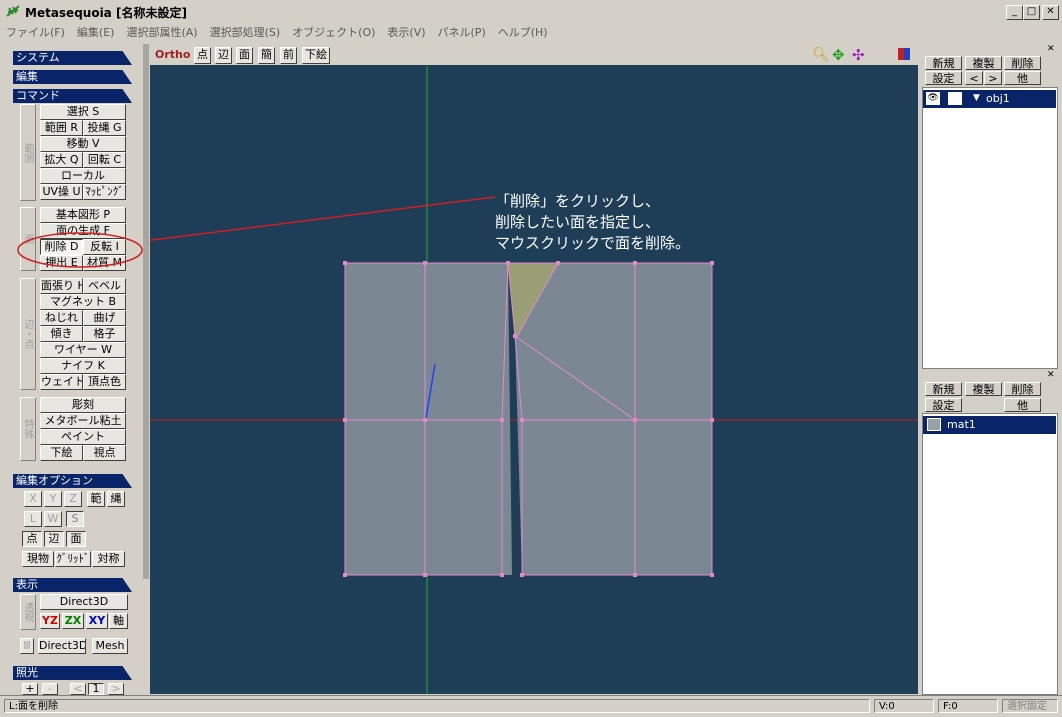 Image resolution: width=1062 pixels, height=717 pixels. What do you see at coordinates (288, 55) in the screenshot?
I see `tb-front-button: 前` at bounding box center [288, 55].